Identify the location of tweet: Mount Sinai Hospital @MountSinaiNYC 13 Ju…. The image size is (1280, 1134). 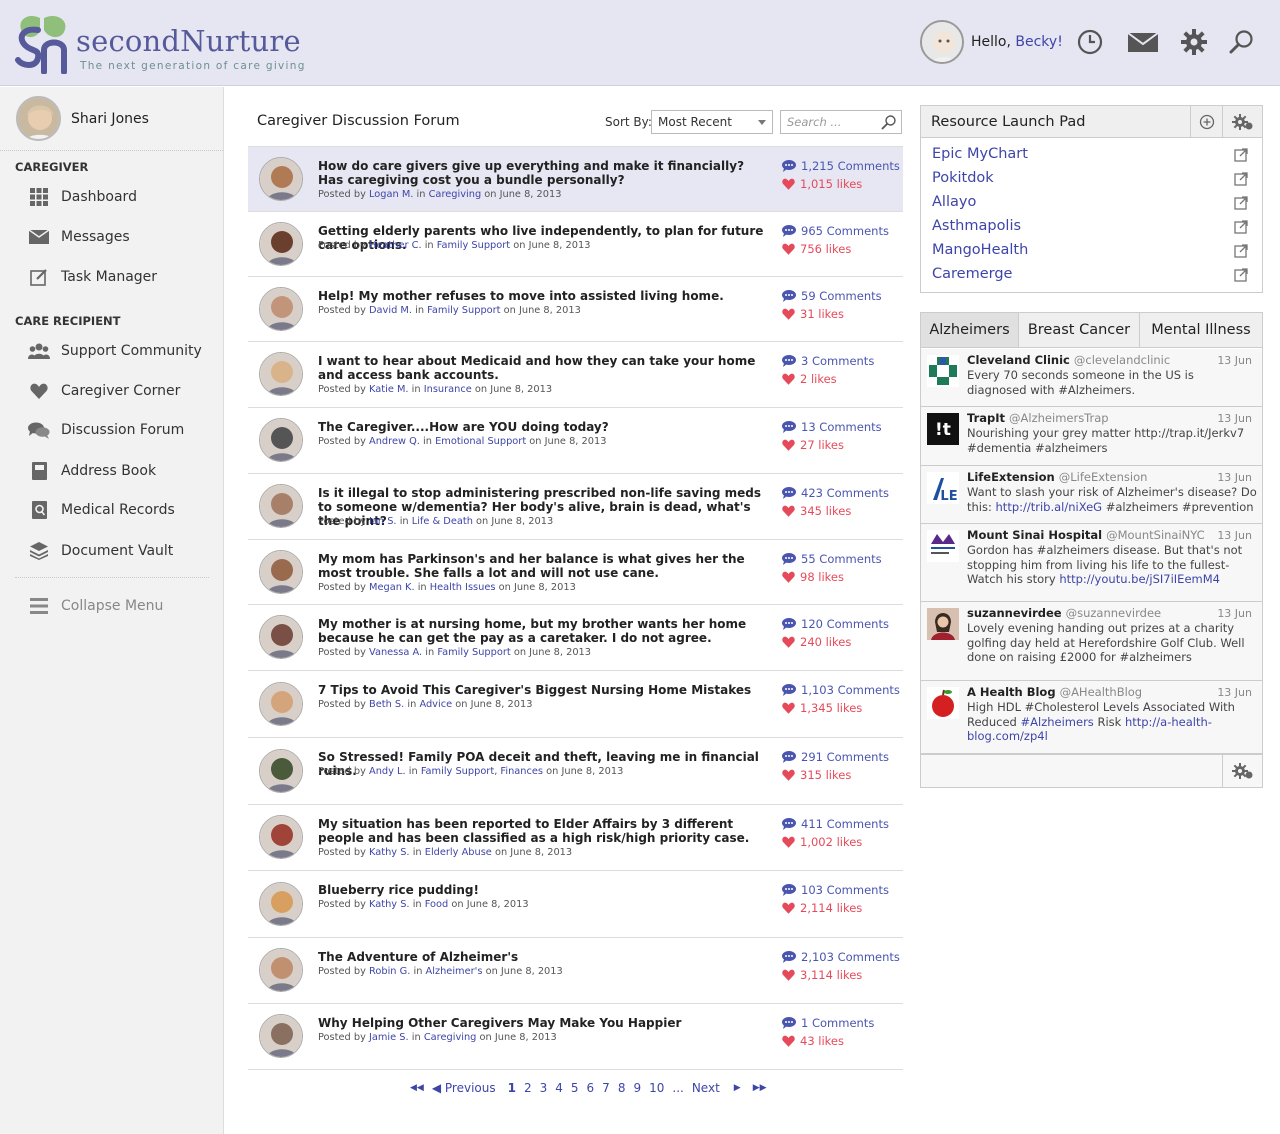
(1091, 563).